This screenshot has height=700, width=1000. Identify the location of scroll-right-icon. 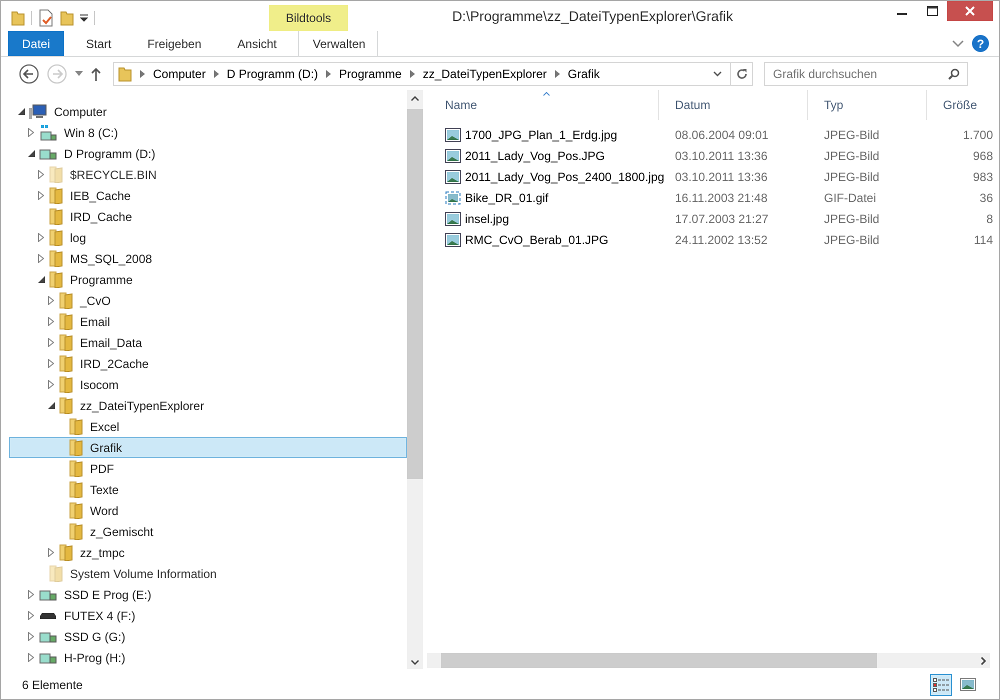
(983, 660).